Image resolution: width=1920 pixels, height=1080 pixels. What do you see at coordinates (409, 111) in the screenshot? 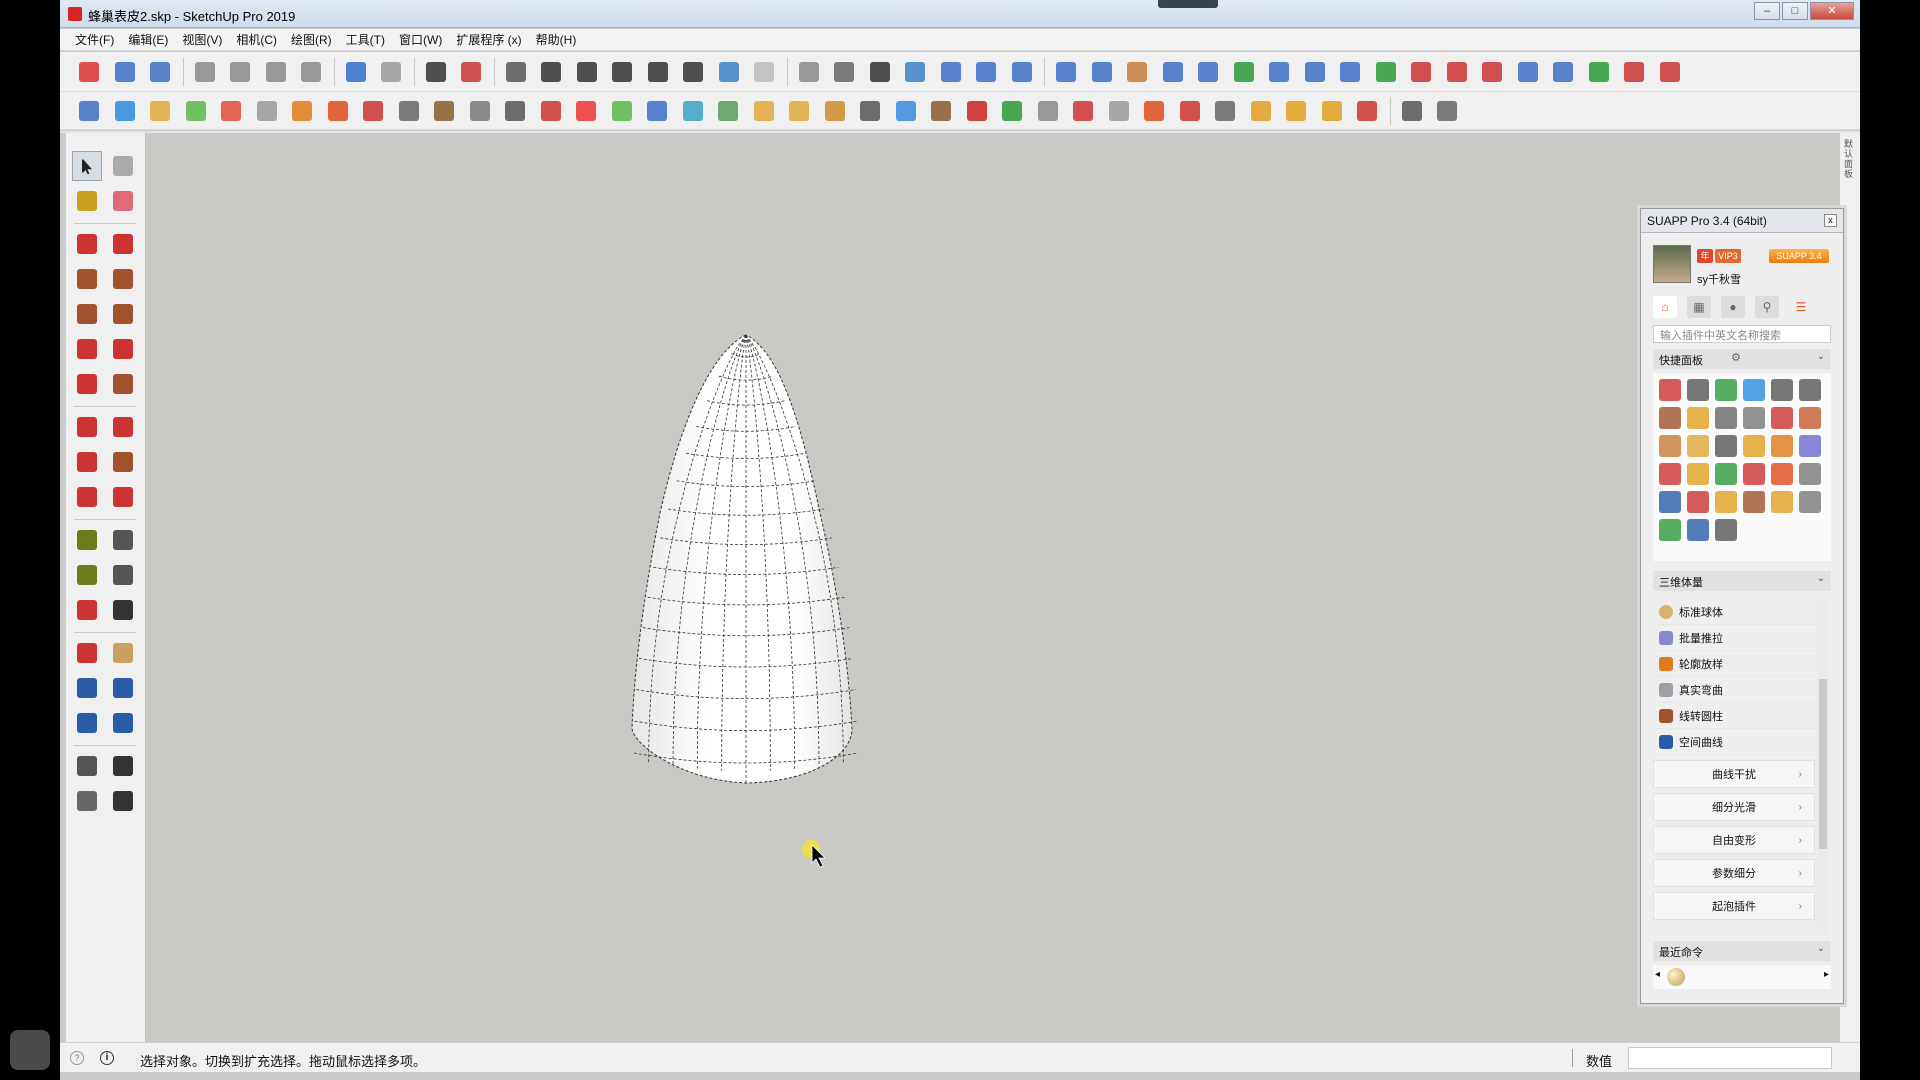
I see `frame-button` at bounding box center [409, 111].